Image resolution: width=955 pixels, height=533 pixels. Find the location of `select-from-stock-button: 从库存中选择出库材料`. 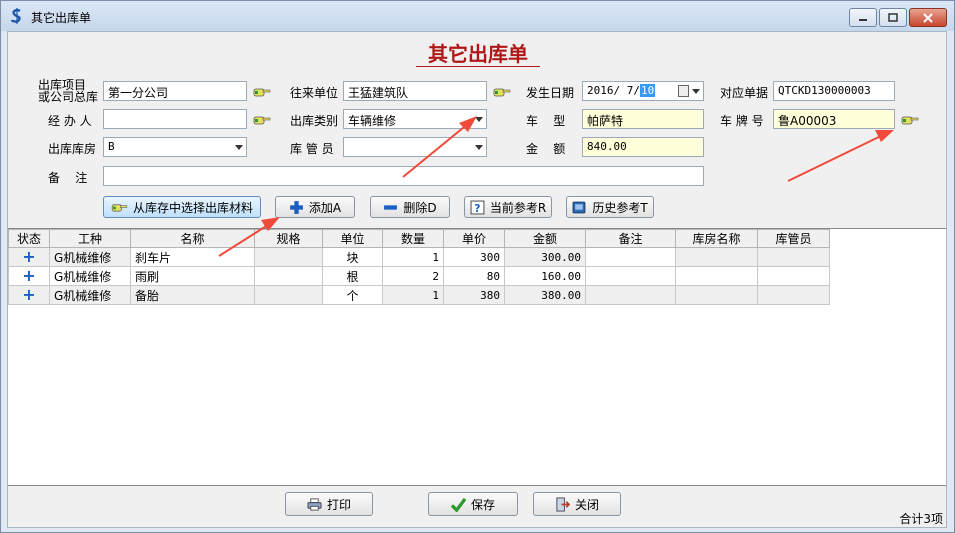

select-from-stock-button: 从库存中选择出库材料 is located at coordinates (182, 207).